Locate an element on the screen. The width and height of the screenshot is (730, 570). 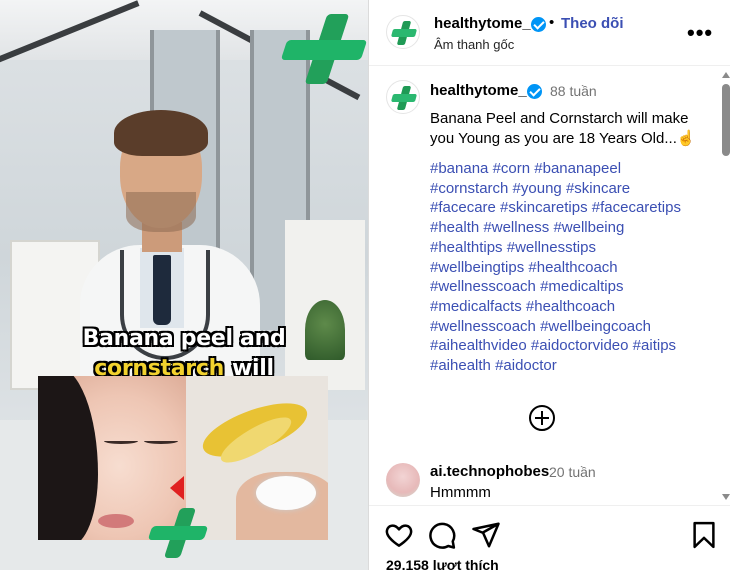
hashtag-link: #aihealthvideo is located at coordinates (478, 345).